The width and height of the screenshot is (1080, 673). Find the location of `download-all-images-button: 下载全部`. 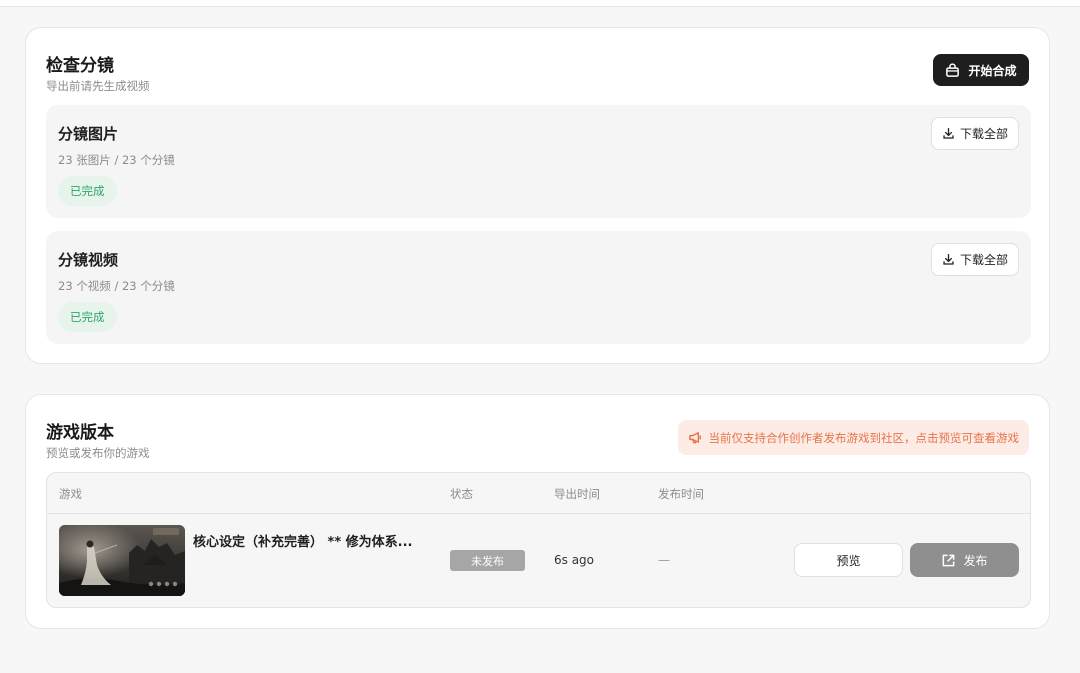

download-all-images-button: 下载全部 is located at coordinates (975, 133).